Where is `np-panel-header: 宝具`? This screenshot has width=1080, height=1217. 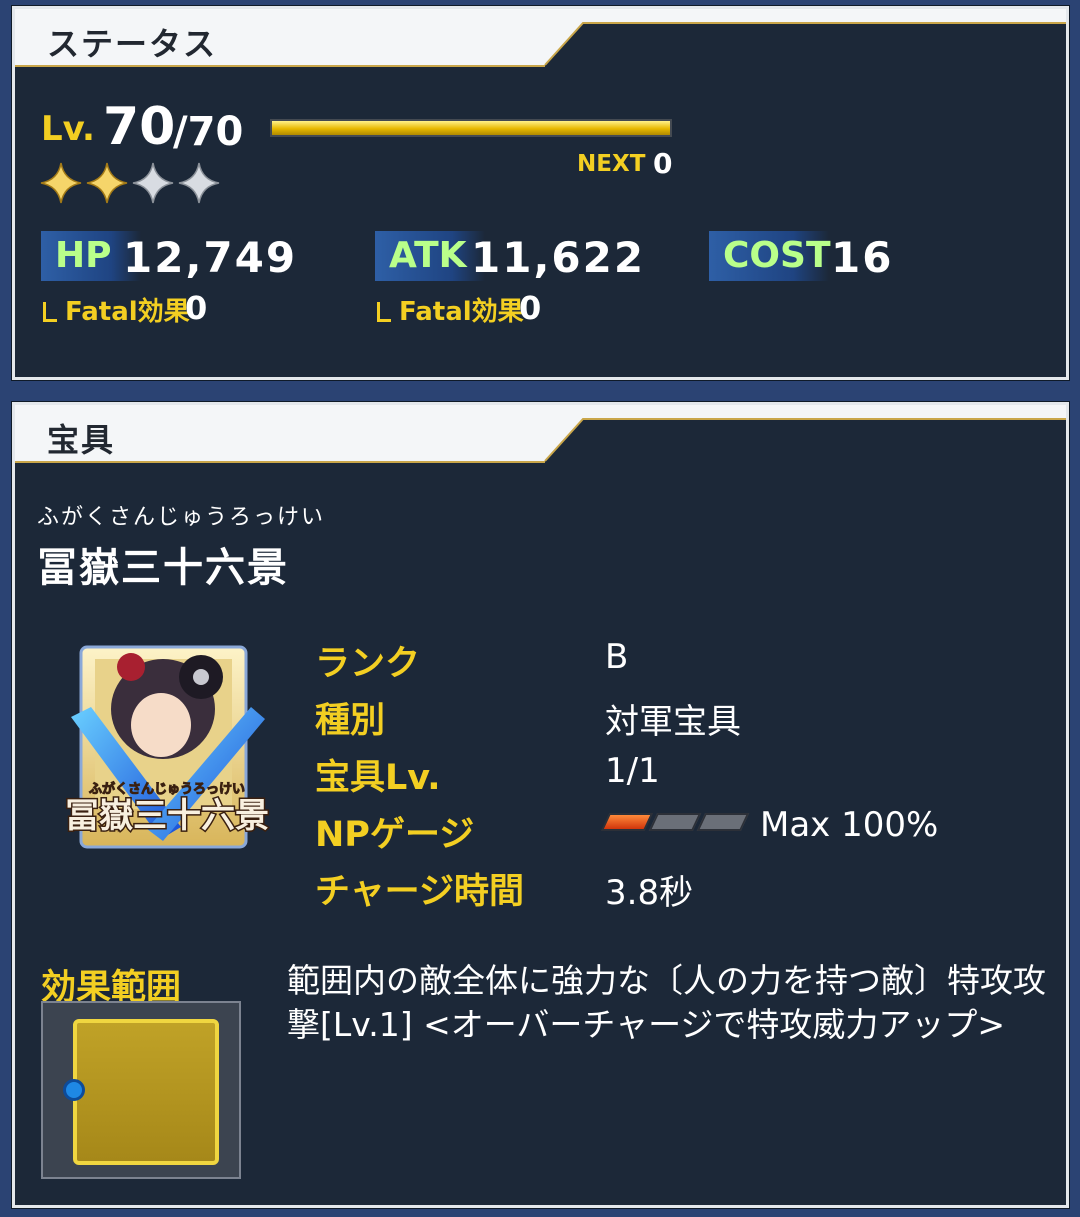 np-panel-header: 宝具 is located at coordinates (540, 436).